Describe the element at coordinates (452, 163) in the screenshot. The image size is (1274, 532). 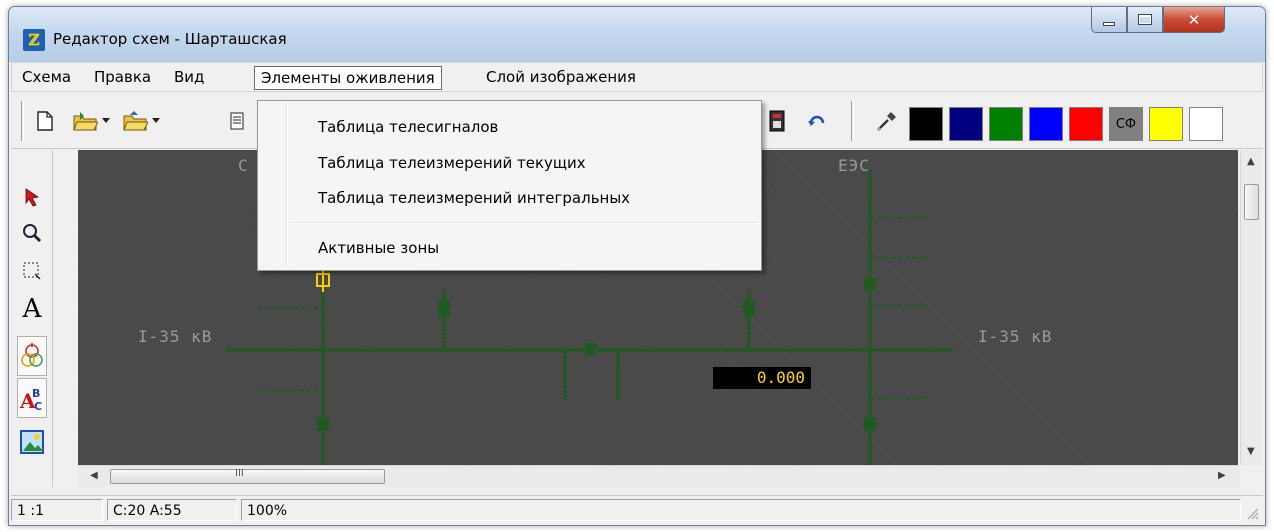
I see `menu-item-current-telemetry-table: Таблица телеизмерений текущих` at that location.